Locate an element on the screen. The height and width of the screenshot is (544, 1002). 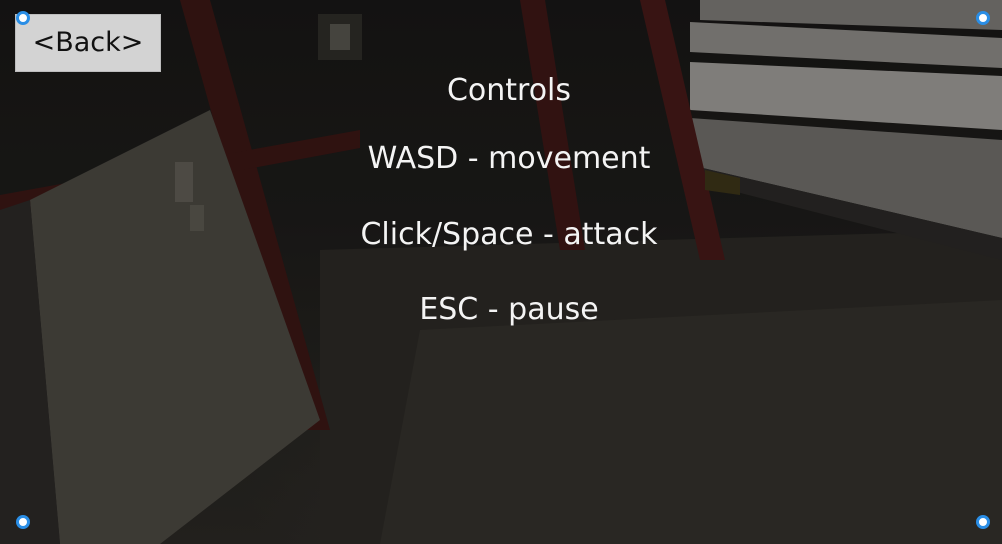
selection-handle-top-left-icon is located at coordinates (23, 18).